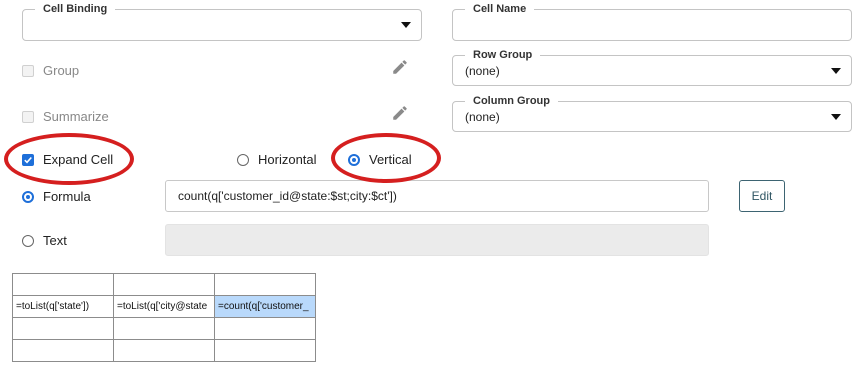 The height and width of the screenshot is (376, 865). Describe the element at coordinates (222, 21) in the screenshot. I see `cell-binding-select: Cell Binding` at that location.